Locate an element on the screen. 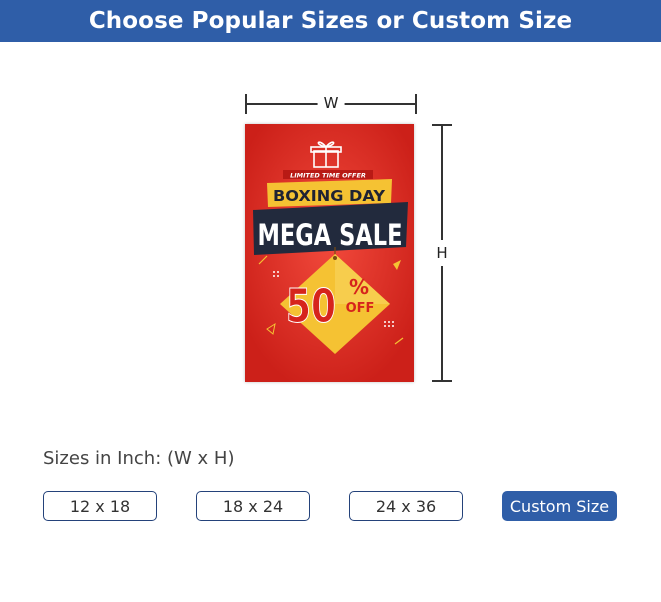 The height and width of the screenshot is (602, 661). width-dimension-cap-left is located at coordinates (246, 104).